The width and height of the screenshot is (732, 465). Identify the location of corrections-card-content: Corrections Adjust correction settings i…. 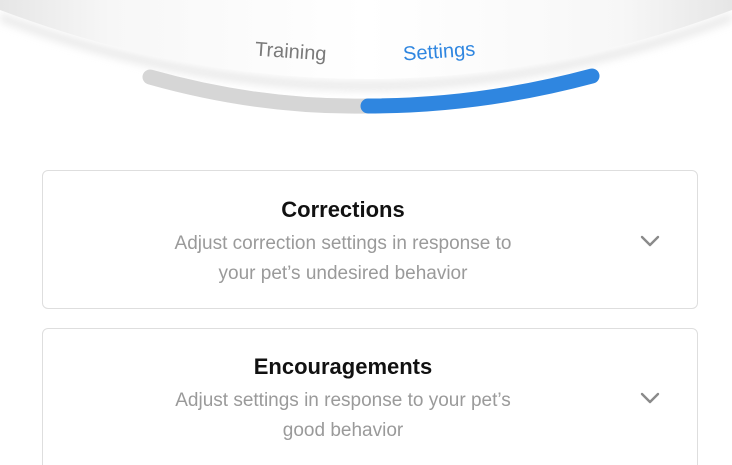
(343, 242).